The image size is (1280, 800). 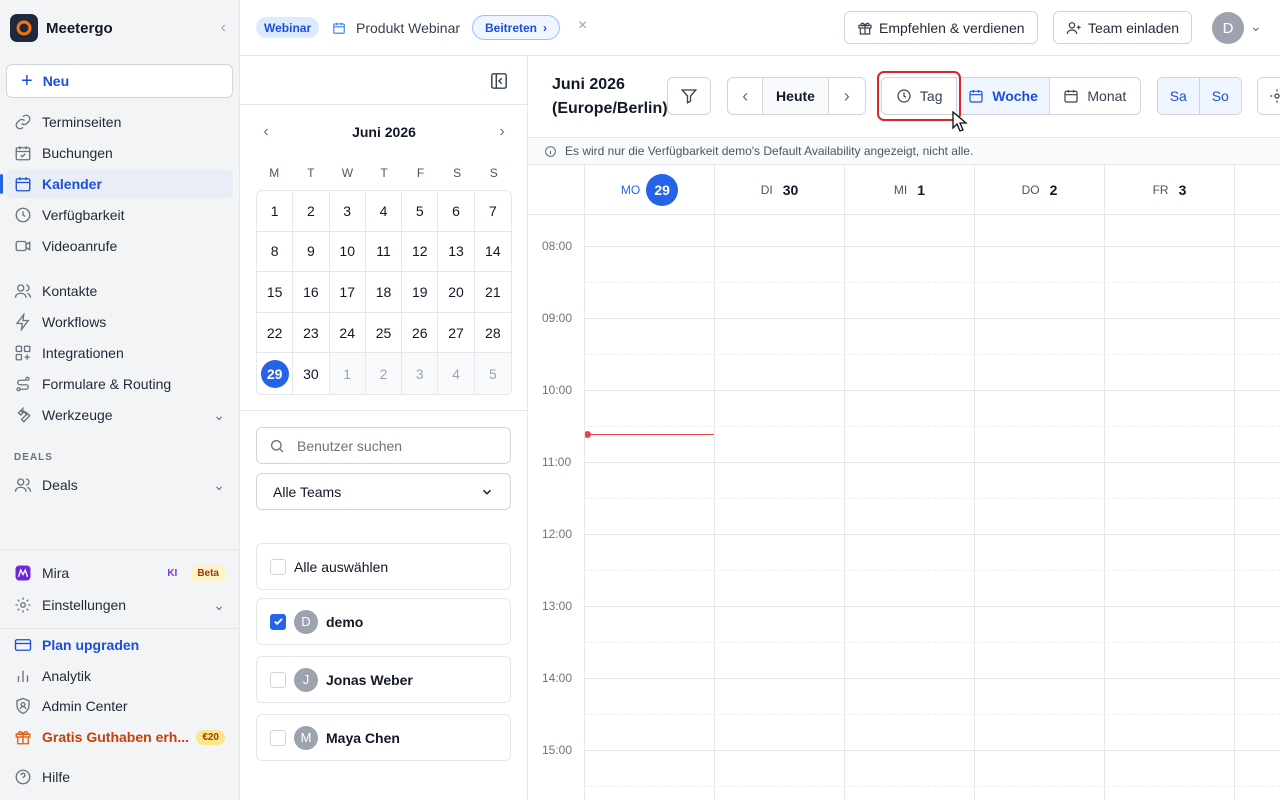 What do you see at coordinates (347, 333) in the screenshot?
I see `mini-calendar-day: 24` at bounding box center [347, 333].